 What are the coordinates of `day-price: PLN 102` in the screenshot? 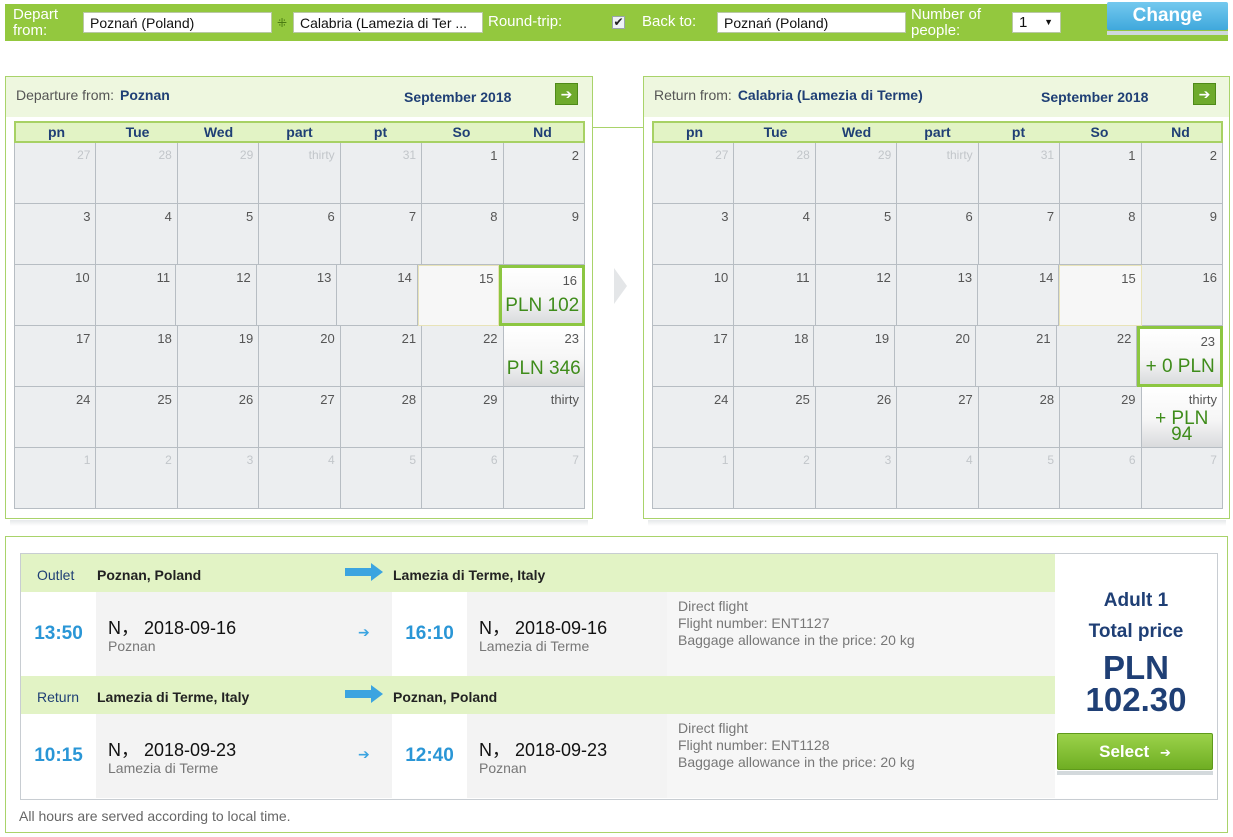 It's located at (542, 305).